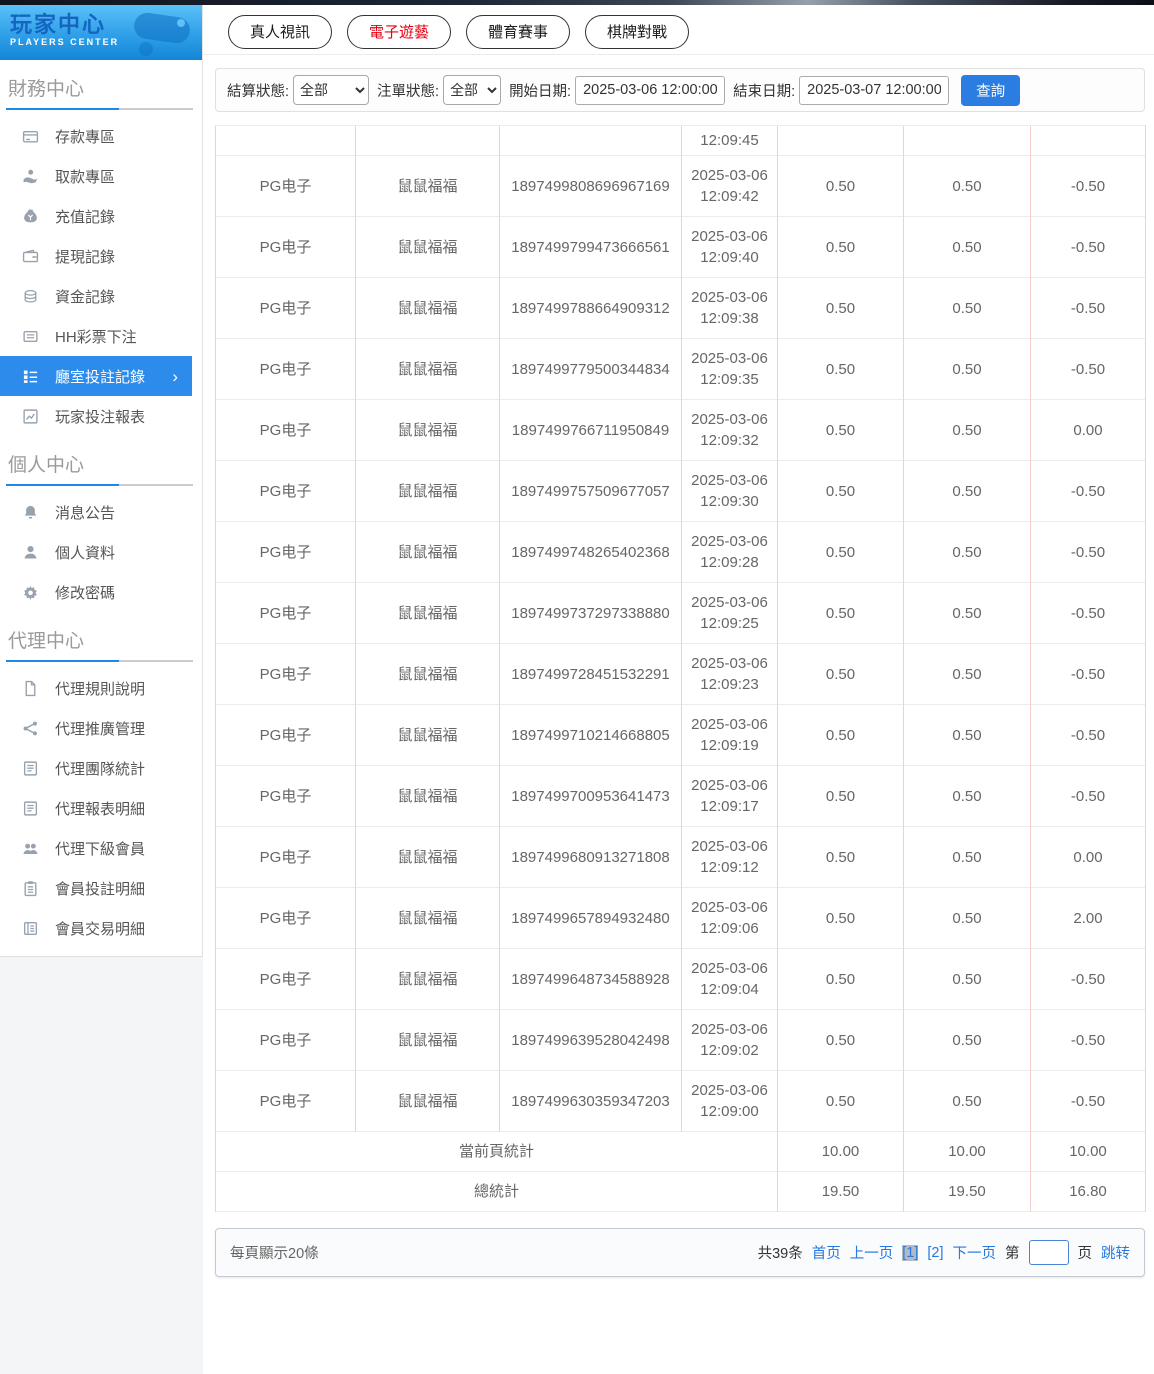 The image size is (1154, 1374). What do you see at coordinates (101, 592) in the screenshot?
I see `sidebar-item: 修改密碼` at bounding box center [101, 592].